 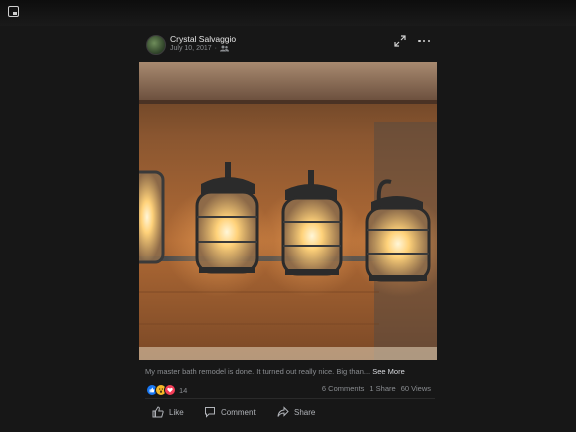 I want to click on post-author-name: Crystal Salvaggio, so click(x=203, y=39).